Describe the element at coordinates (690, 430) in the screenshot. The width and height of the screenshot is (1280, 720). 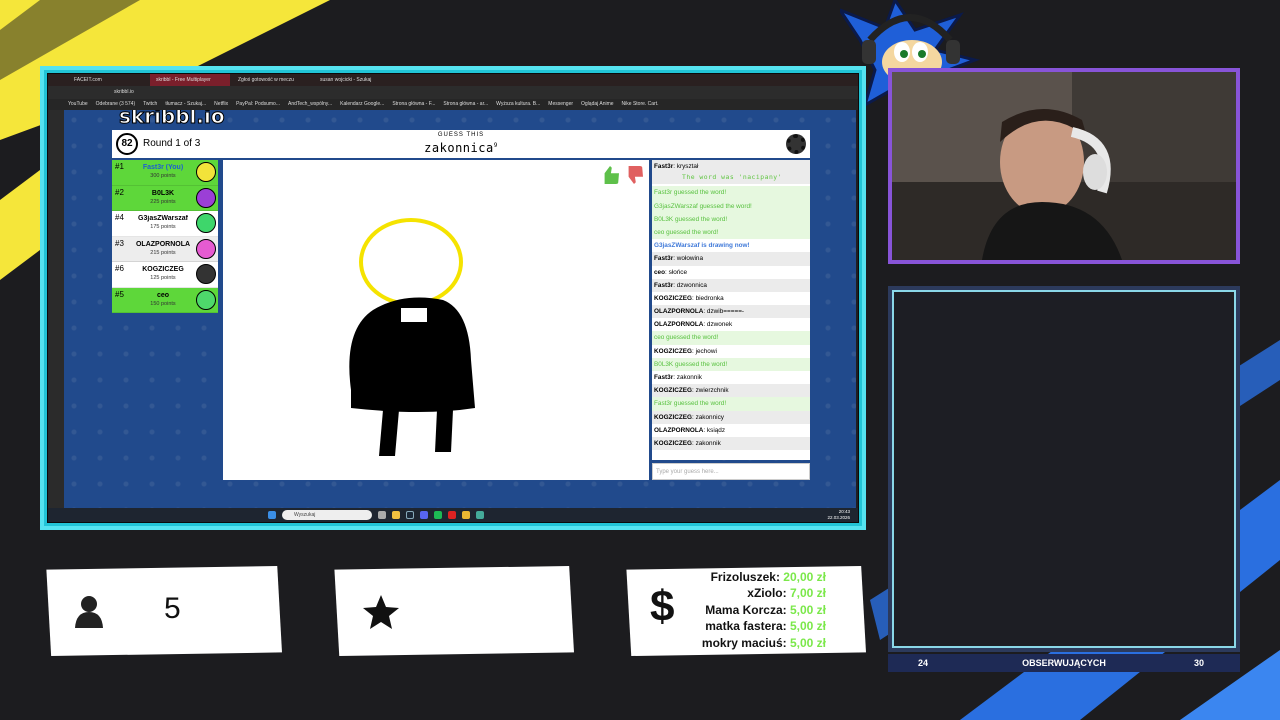
I see `chat-message: OLAZPORNOLA: ksiądz` at that location.